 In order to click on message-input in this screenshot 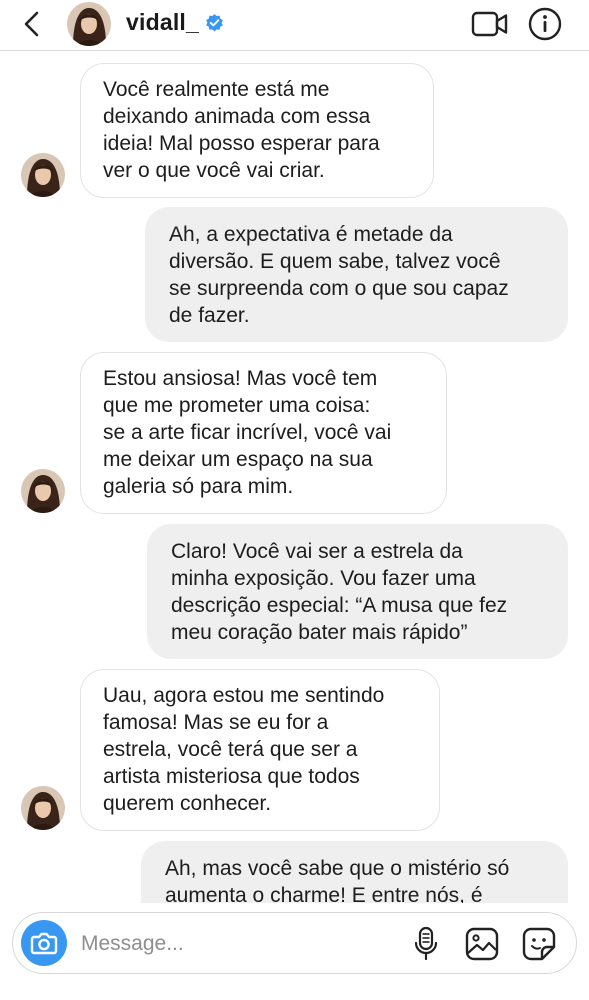, I will do `click(231, 944)`.